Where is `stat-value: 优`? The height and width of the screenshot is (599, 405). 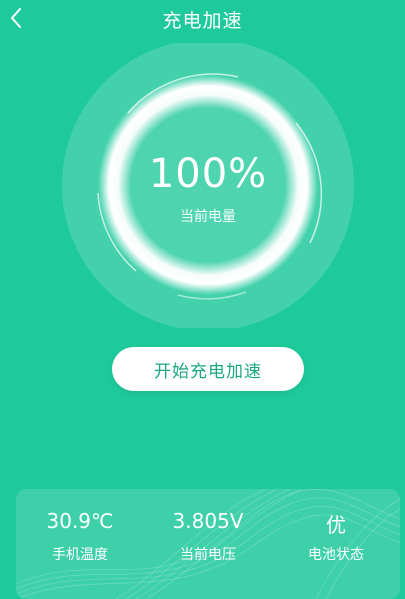
stat-value: 优 is located at coordinates (336, 525).